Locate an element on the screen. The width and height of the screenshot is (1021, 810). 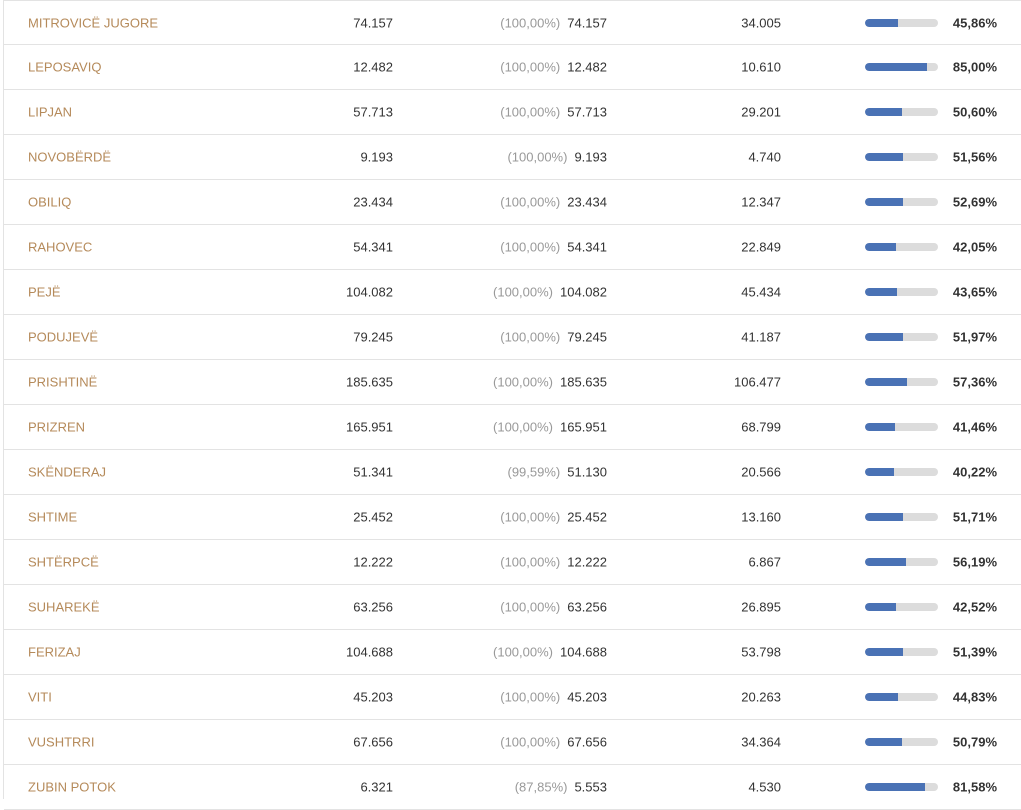
registered-voters: 63.256 is located at coordinates (373, 607).